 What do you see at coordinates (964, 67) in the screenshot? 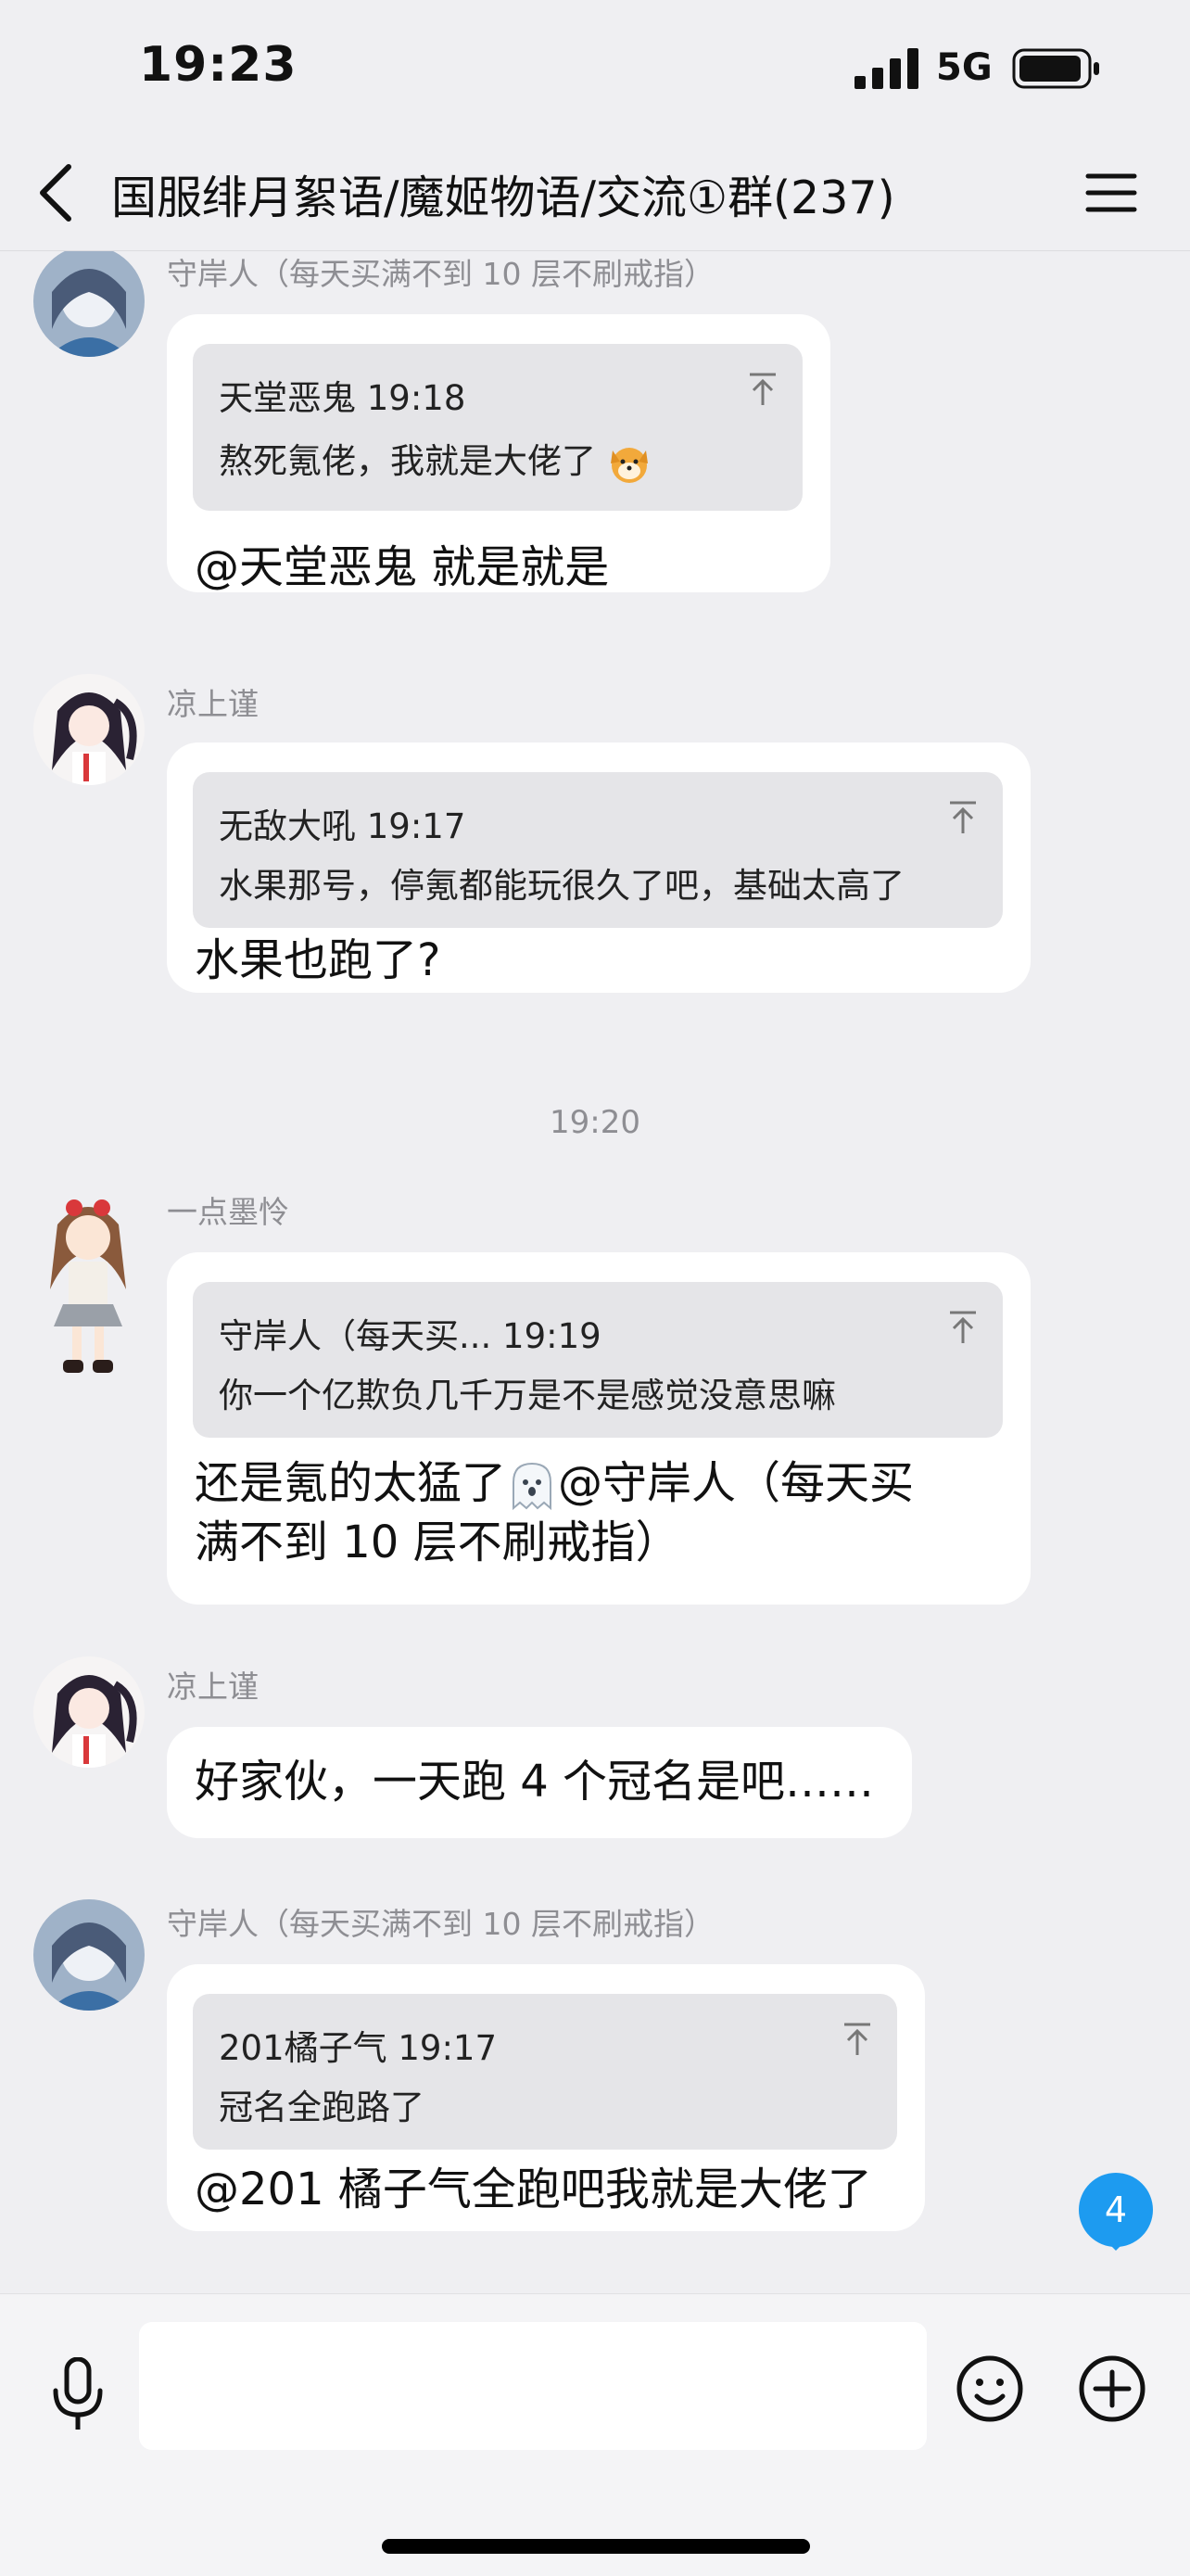
I see `network-type: 5G` at bounding box center [964, 67].